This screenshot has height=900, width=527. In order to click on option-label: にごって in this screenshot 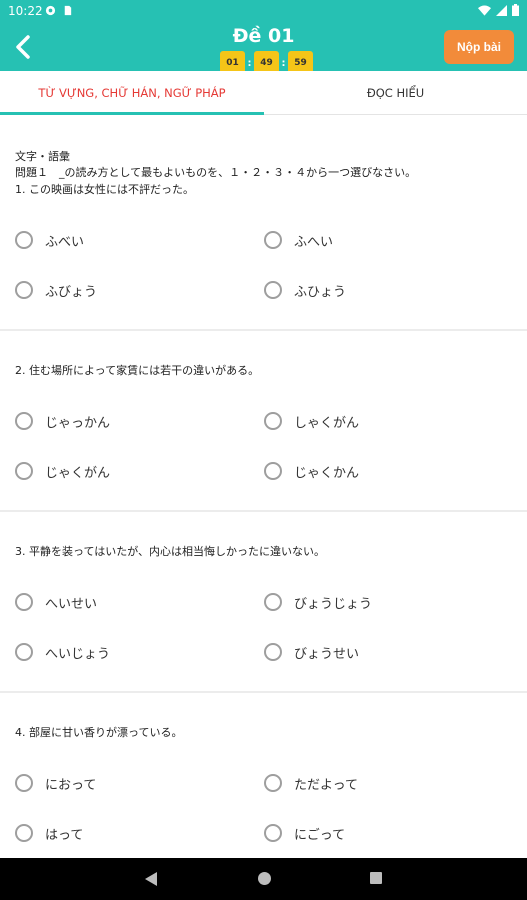, I will do `click(320, 835)`.